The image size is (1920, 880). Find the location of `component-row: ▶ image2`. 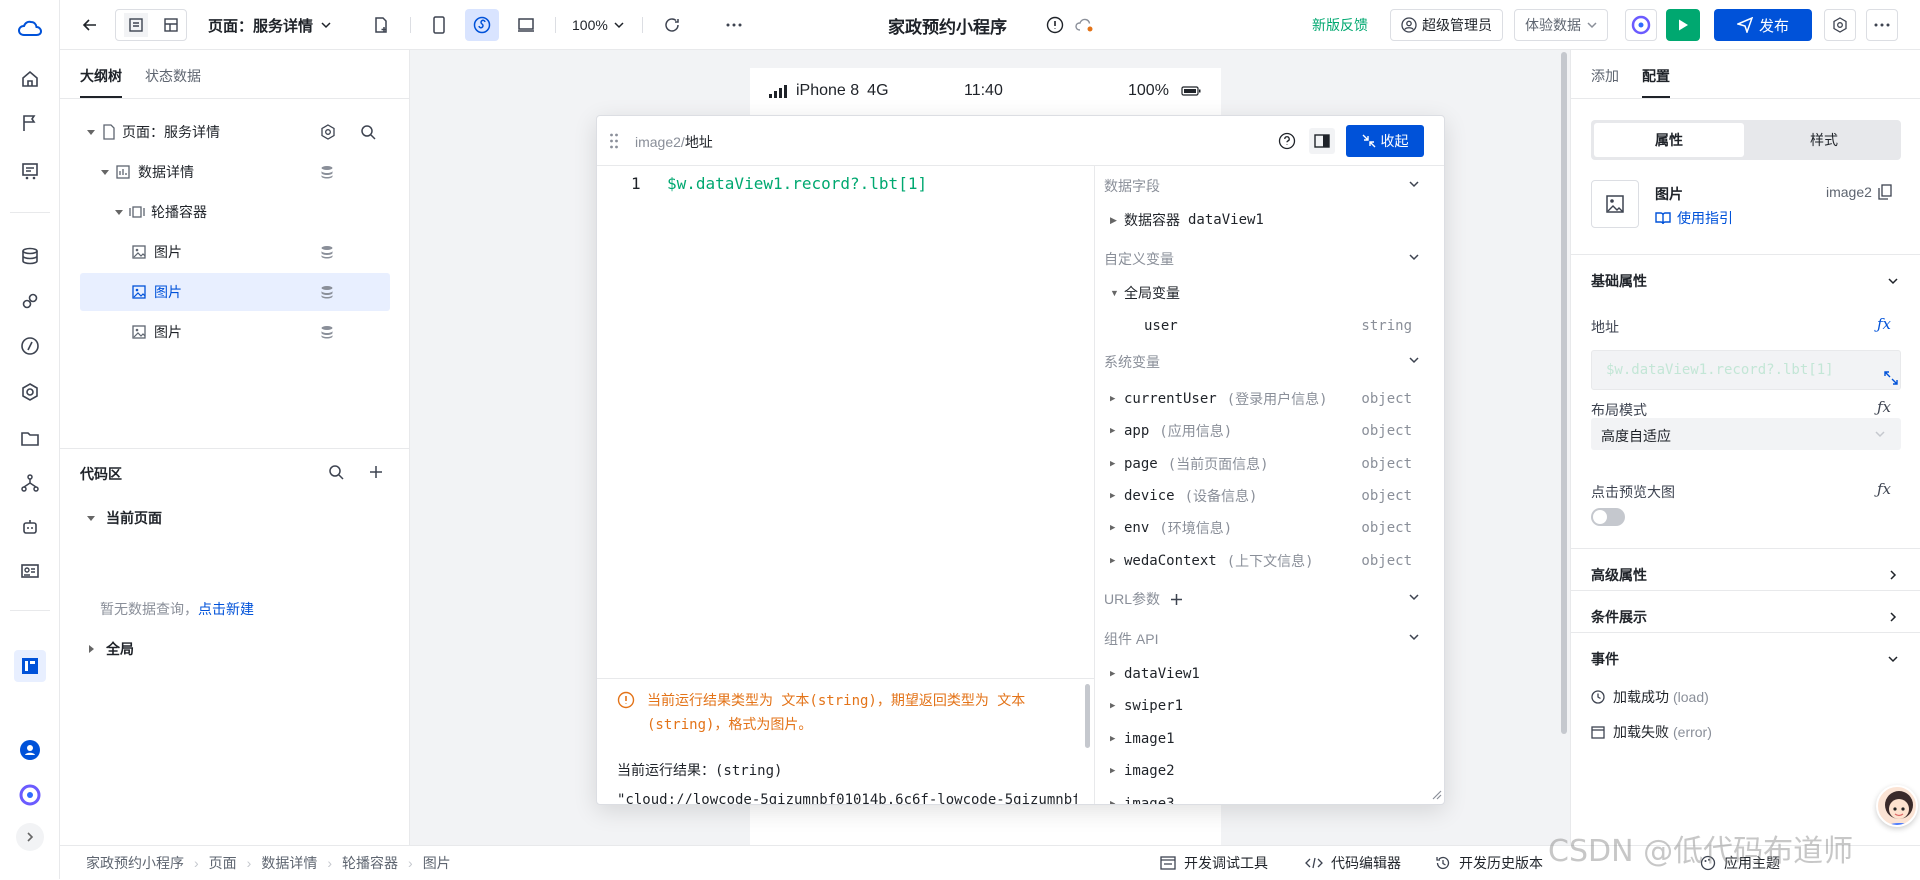

component-row: ▶ image2 is located at coordinates (1265, 771).